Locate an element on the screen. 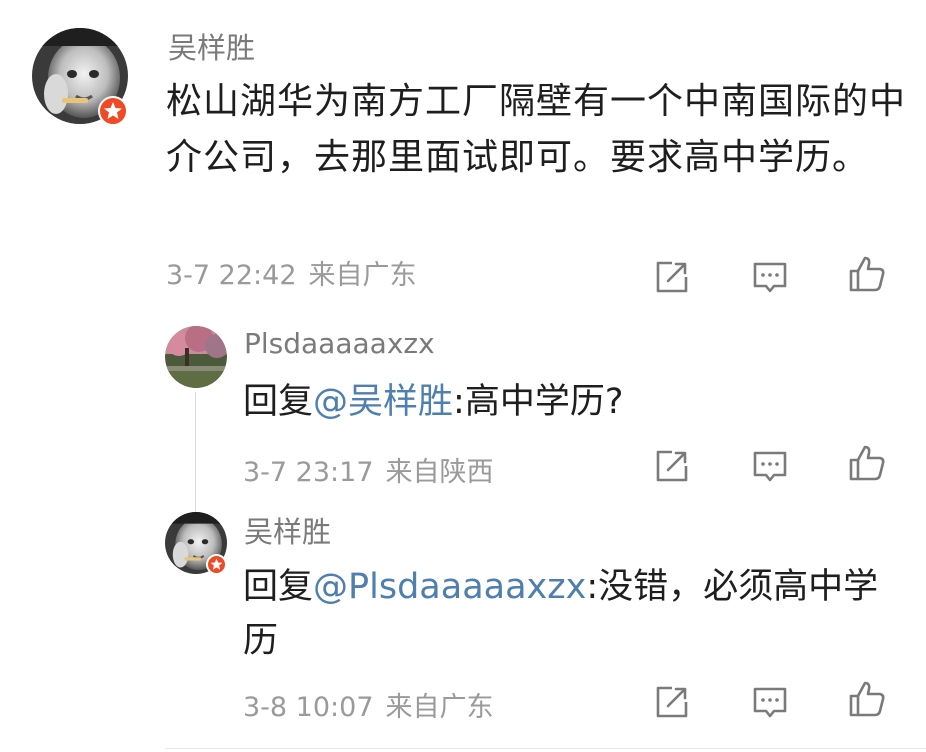  thread-connector is located at coordinates (195, 458).